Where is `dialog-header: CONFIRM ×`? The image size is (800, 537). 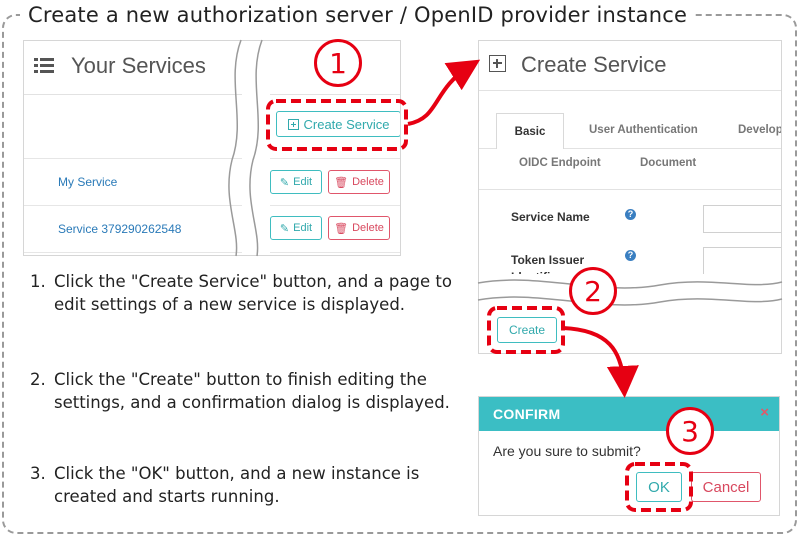 dialog-header: CONFIRM × is located at coordinates (629, 414).